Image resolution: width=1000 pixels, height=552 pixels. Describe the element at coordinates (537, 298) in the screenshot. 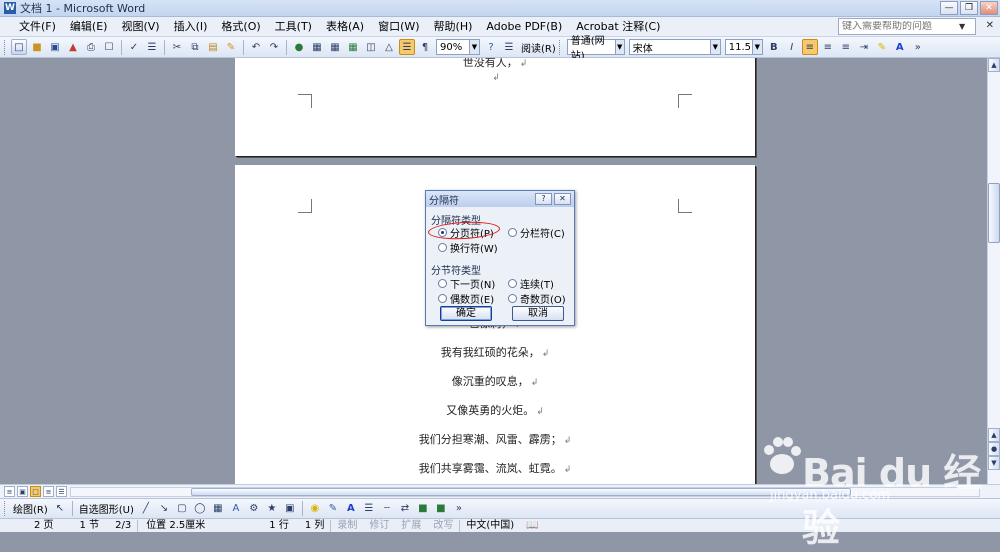

I see `odd-page-option: 奇数页(O)` at that location.